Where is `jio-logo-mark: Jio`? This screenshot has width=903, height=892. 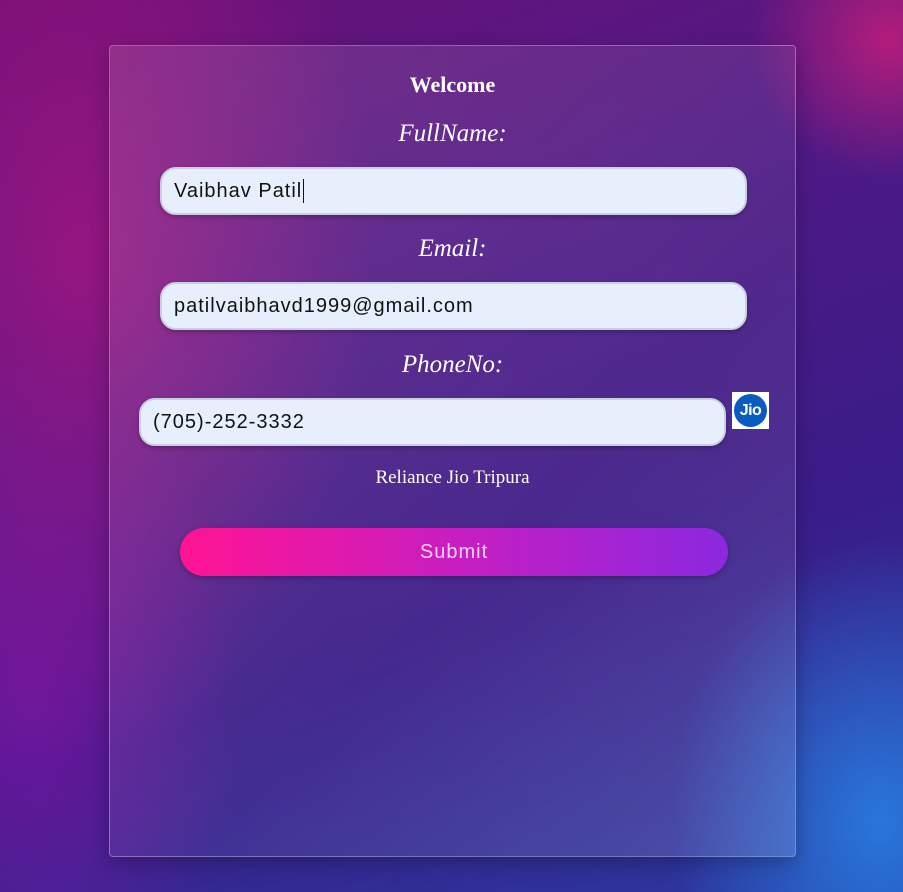
jio-logo-mark: Jio is located at coordinates (750, 410).